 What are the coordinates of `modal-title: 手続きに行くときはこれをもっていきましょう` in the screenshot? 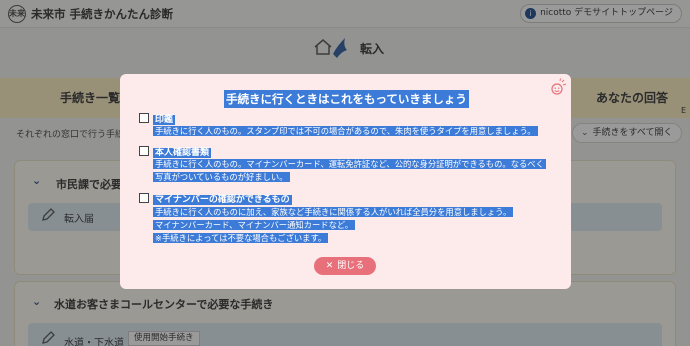 It's located at (346, 99).